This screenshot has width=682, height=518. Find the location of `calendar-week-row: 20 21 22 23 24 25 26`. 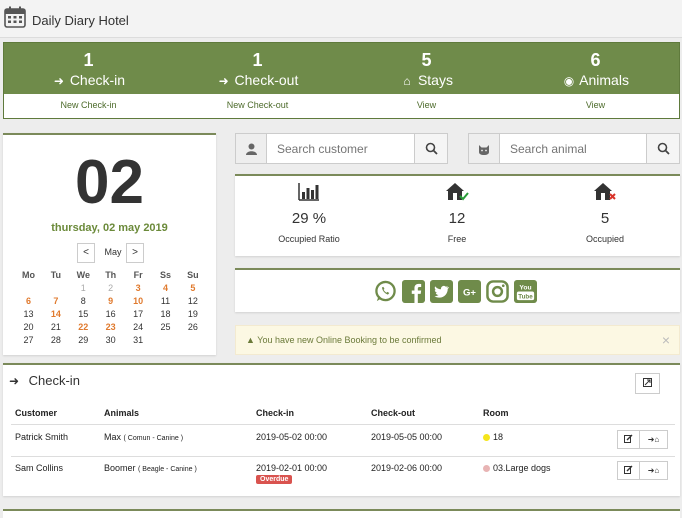

calendar-week-row: 20 21 22 23 24 25 26 is located at coordinates (111, 327).